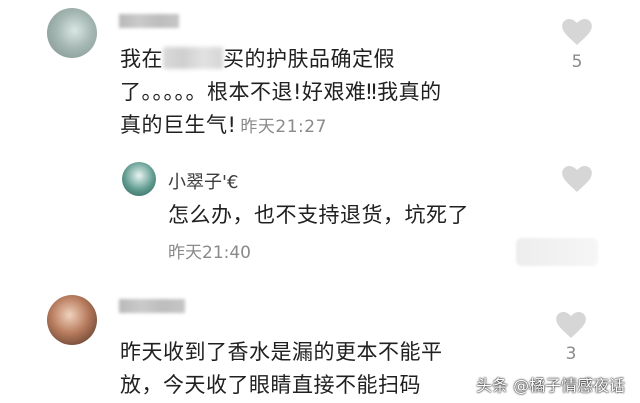  Describe the element at coordinates (257, 59) in the screenshot. I see `comment-text-line: 我在 买的护肤品确定假` at that location.